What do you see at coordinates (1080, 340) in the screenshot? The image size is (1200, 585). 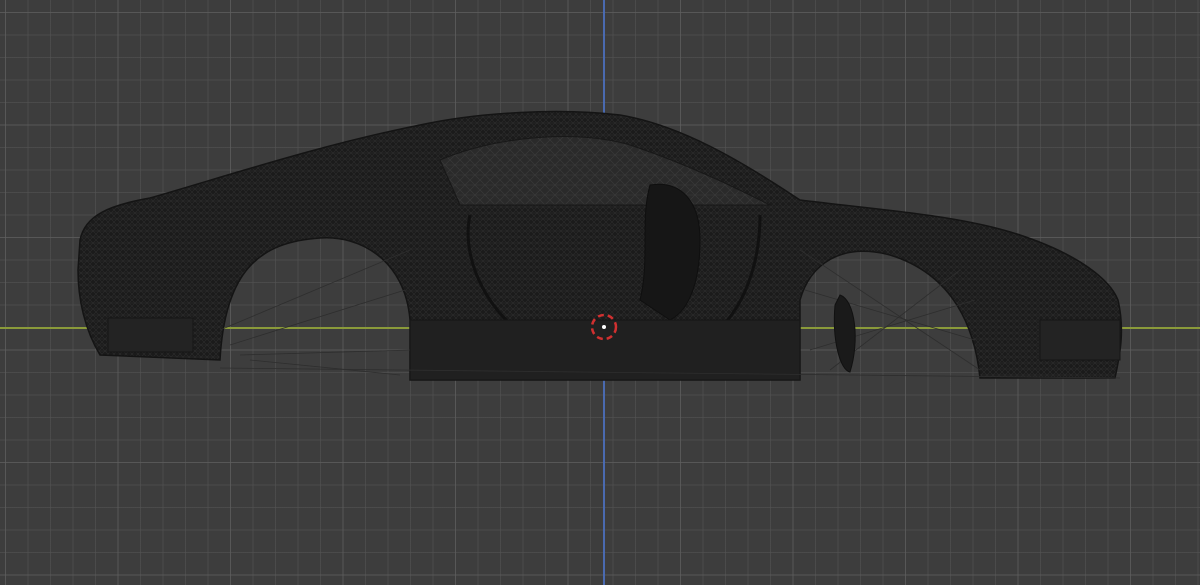 I see `rear-diffuser` at bounding box center [1080, 340].